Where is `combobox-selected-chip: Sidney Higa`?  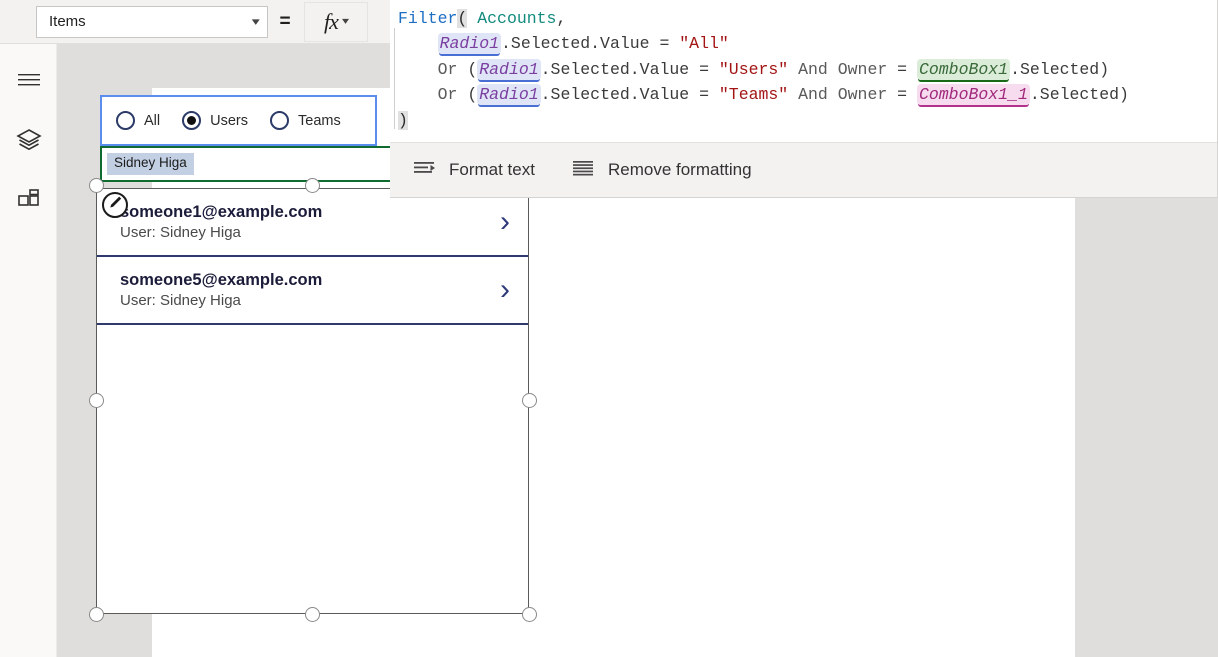
combobox-selected-chip: Sidney Higa is located at coordinates (150, 164).